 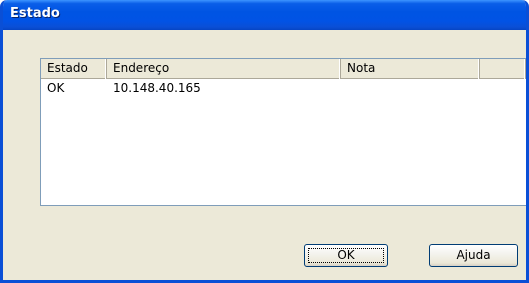 What do you see at coordinates (503, 69) in the screenshot?
I see `column-header-extra` at bounding box center [503, 69].